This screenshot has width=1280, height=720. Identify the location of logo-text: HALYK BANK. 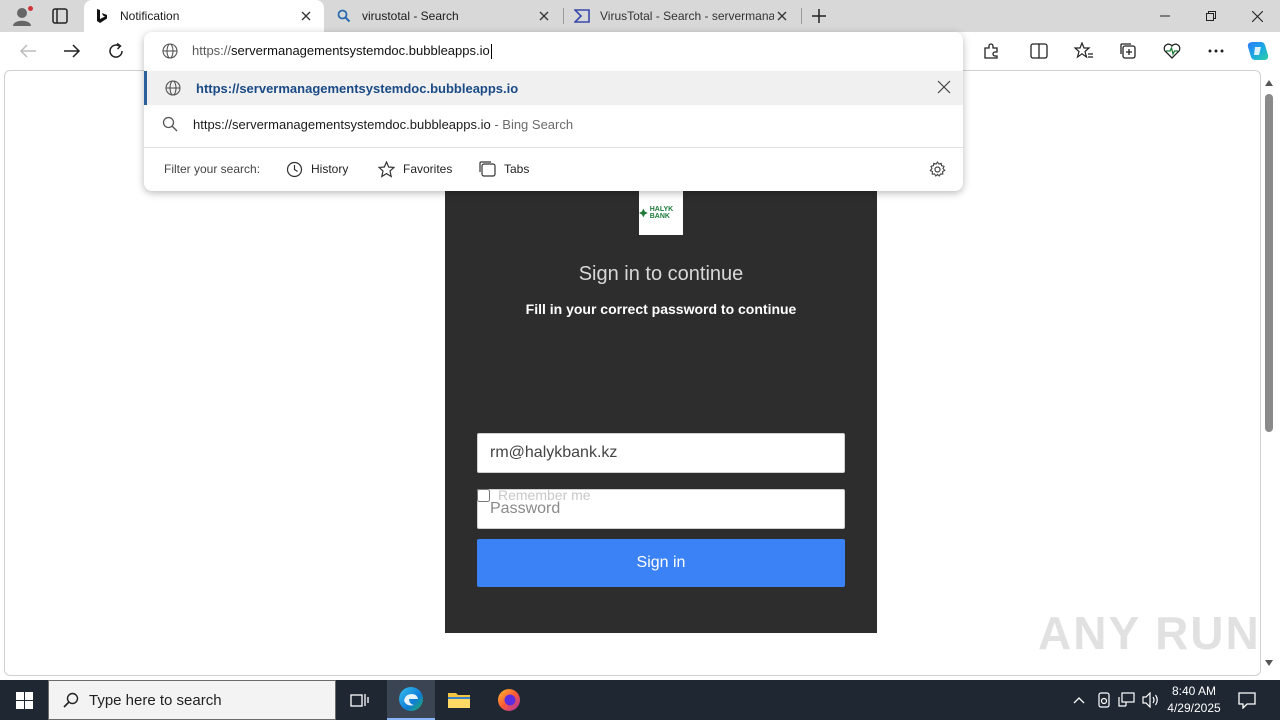
(661, 213).